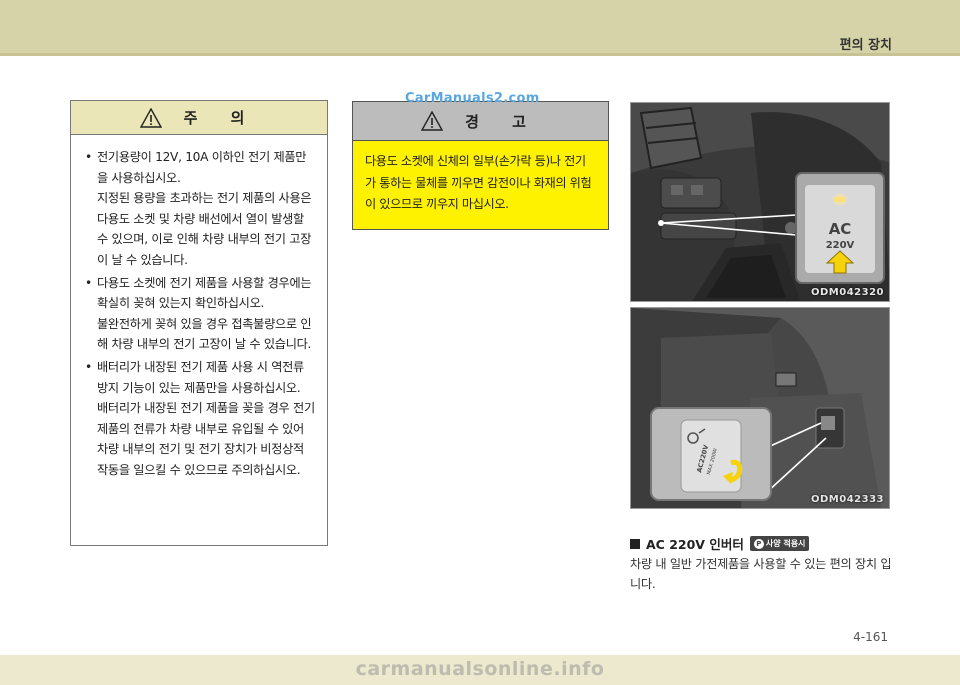 This screenshot has height=685, width=960. Describe the element at coordinates (840, 245) in the screenshot. I see `ac-button-sublabel: 220V` at that location.